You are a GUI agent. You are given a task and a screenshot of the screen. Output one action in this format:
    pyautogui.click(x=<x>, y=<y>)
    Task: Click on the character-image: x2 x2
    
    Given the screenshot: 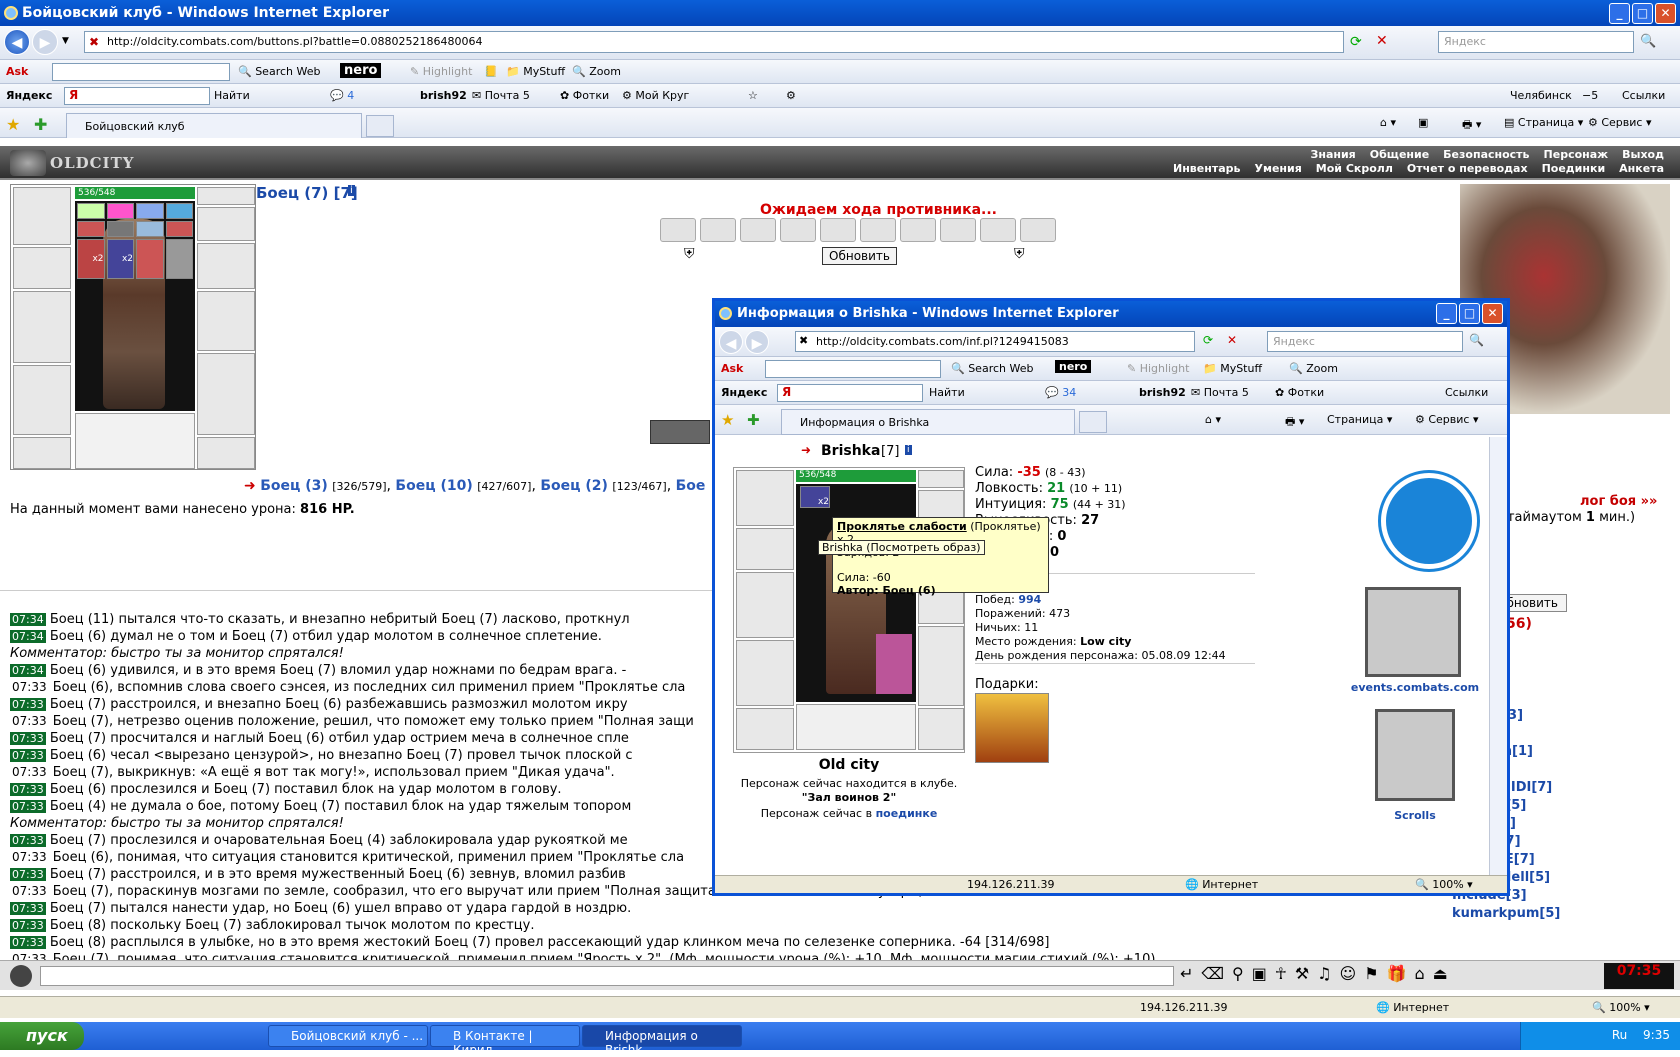 What is the action you would take?
    pyautogui.click(x=135, y=306)
    